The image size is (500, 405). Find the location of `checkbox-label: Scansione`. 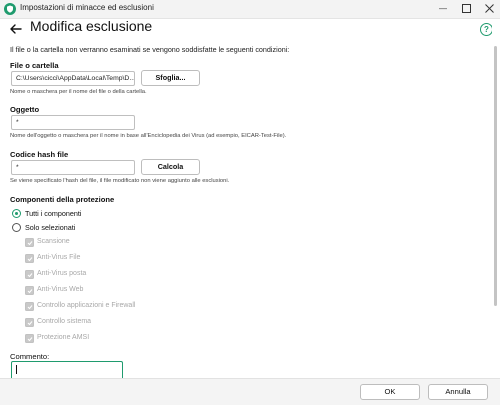

checkbox-label: Scansione is located at coordinates (53, 241).